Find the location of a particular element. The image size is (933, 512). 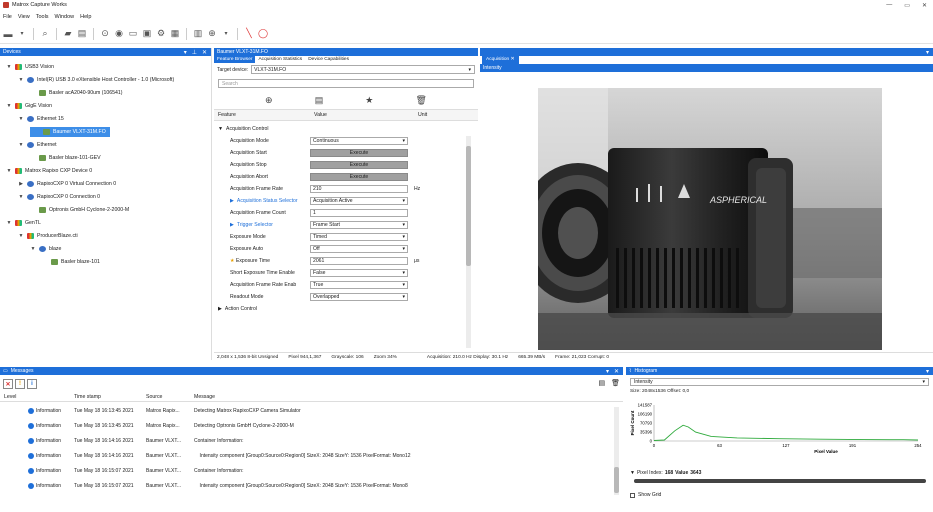

info-filter-icon: i is located at coordinates (32, 384).